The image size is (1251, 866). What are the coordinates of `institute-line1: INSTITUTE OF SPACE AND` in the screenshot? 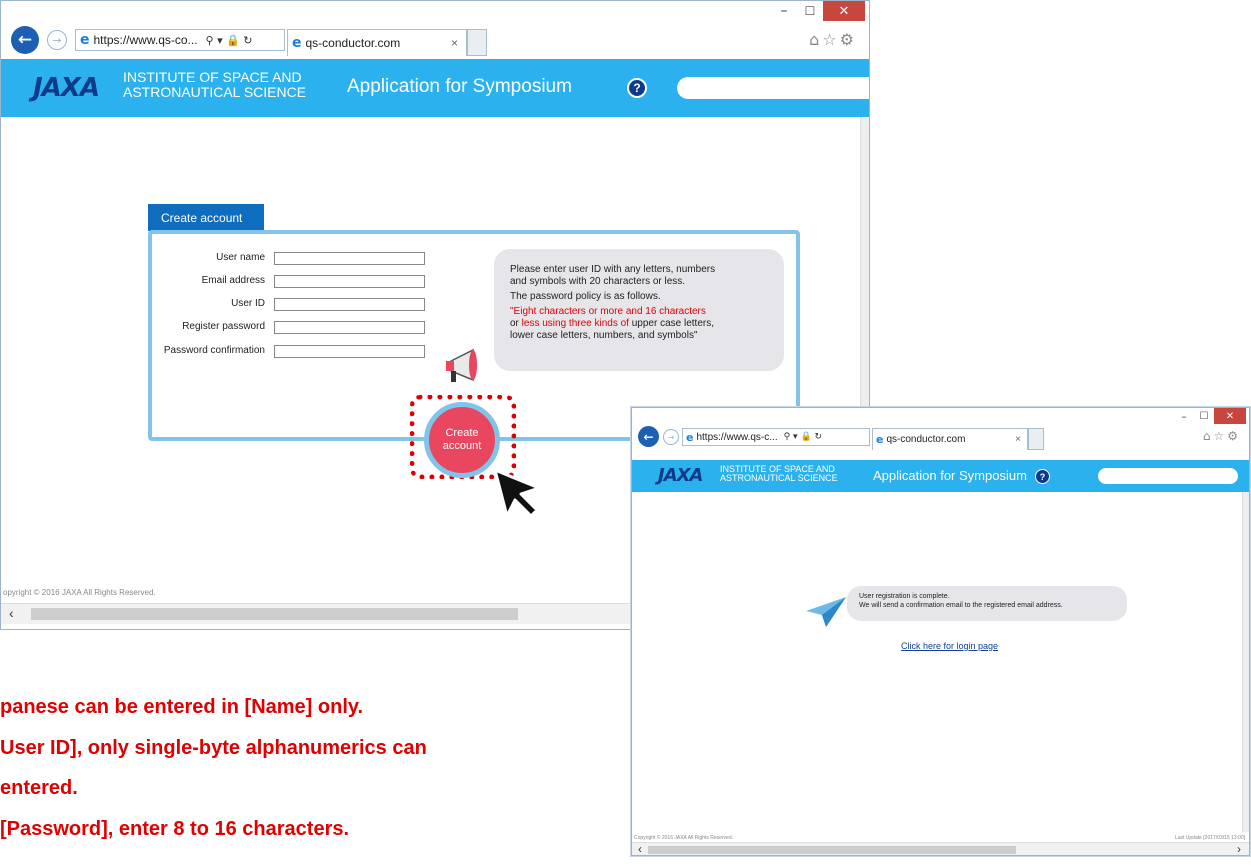 It's located at (212, 77).